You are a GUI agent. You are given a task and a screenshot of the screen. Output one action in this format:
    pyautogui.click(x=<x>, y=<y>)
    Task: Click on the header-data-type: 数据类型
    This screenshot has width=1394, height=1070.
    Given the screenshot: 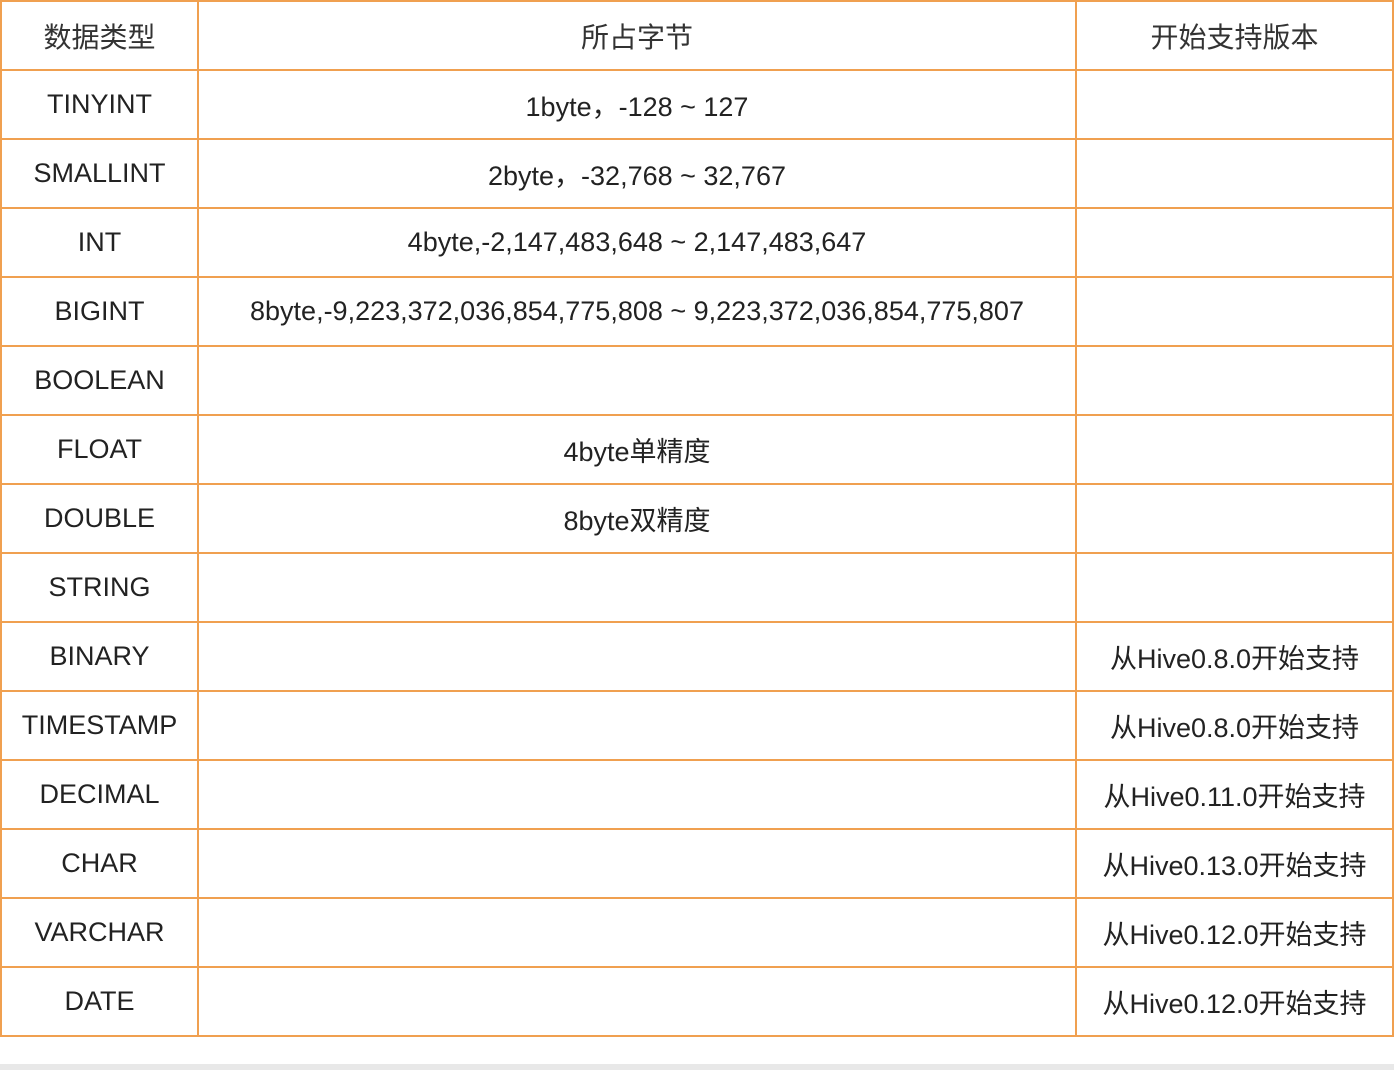 What is the action you would take?
    pyautogui.click(x=99, y=35)
    